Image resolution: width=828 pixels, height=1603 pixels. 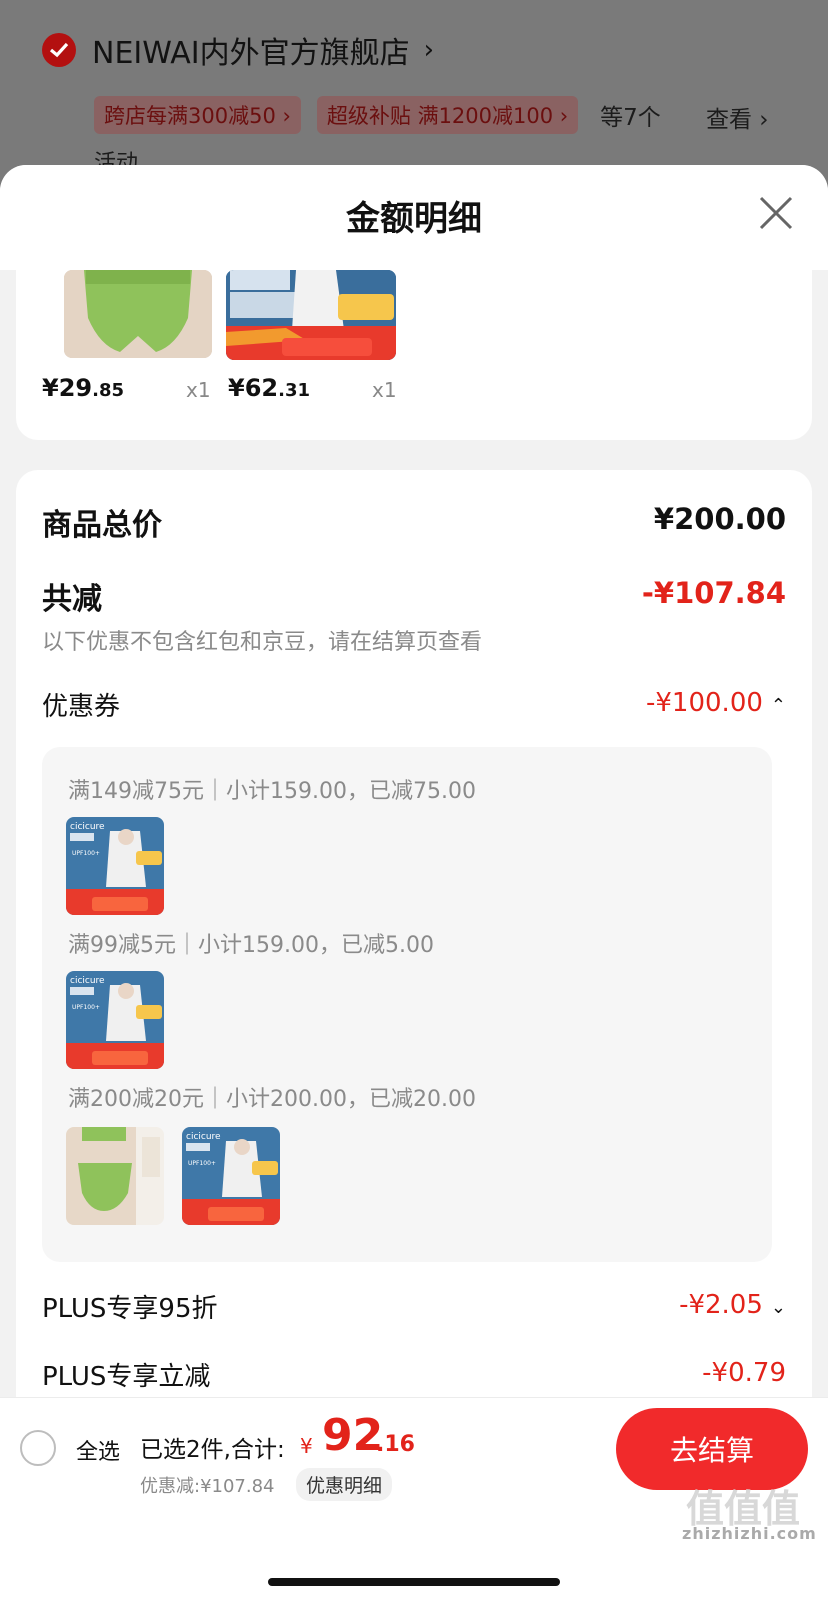 What do you see at coordinates (311, 315) in the screenshot?
I see `product-thumb-sunscreen-jacket` at bounding box center [311, 315].